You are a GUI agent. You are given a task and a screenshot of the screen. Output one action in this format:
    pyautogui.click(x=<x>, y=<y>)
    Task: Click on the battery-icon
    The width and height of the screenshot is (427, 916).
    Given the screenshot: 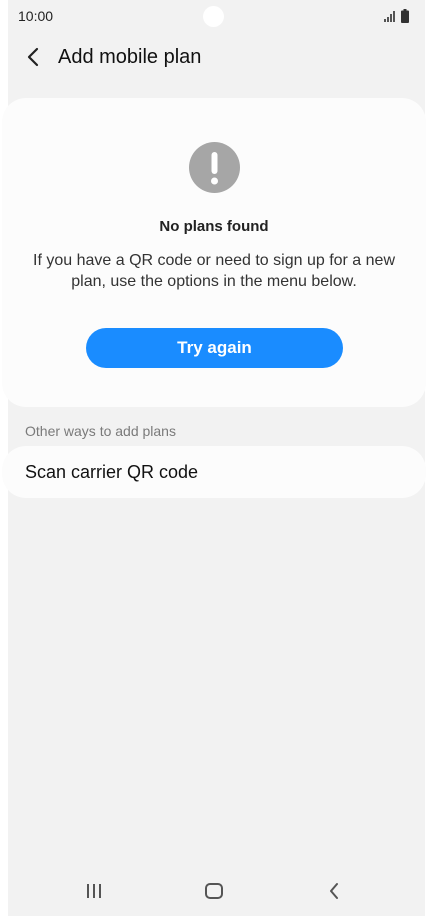 What is the action you would take?
    pyautogui.click(x=405, y=16)
    